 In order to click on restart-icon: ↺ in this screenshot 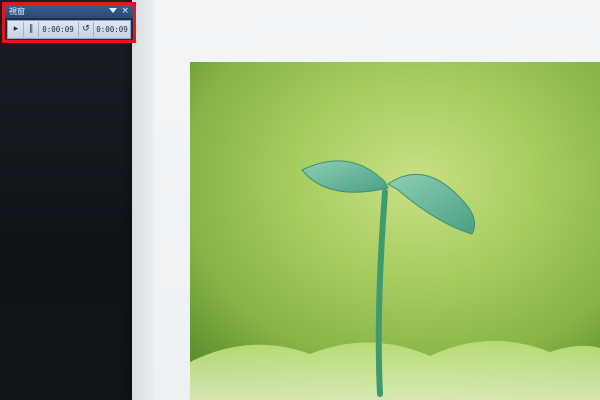, I will do `click(86, 29)`.